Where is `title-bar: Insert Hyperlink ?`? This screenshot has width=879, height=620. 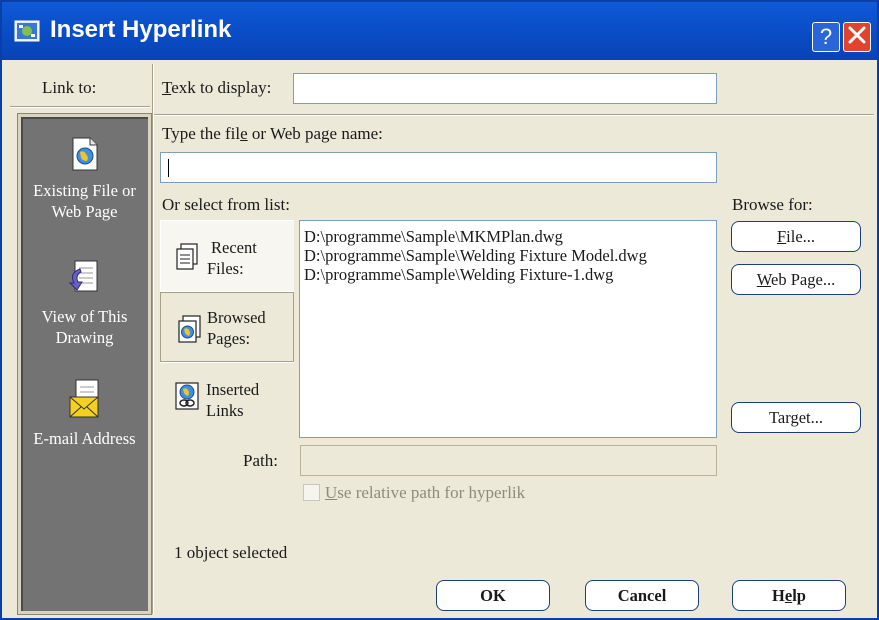 title-bar: Insert Hyperlink ? is located at coordinates (439, 31).